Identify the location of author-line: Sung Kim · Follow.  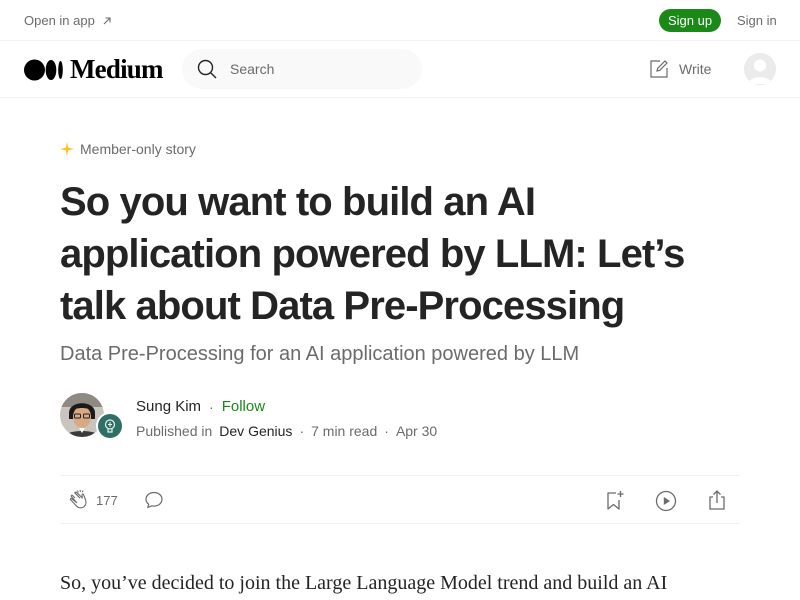
(200, 406).